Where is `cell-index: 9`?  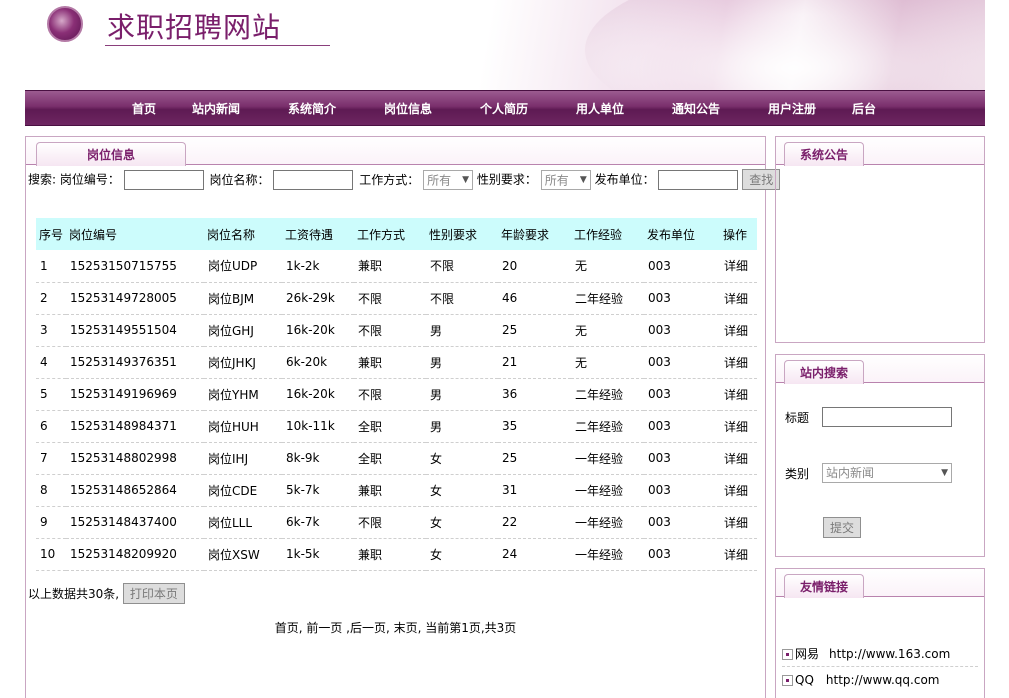 cell-index: 9 is located at coordinates (51, 522).